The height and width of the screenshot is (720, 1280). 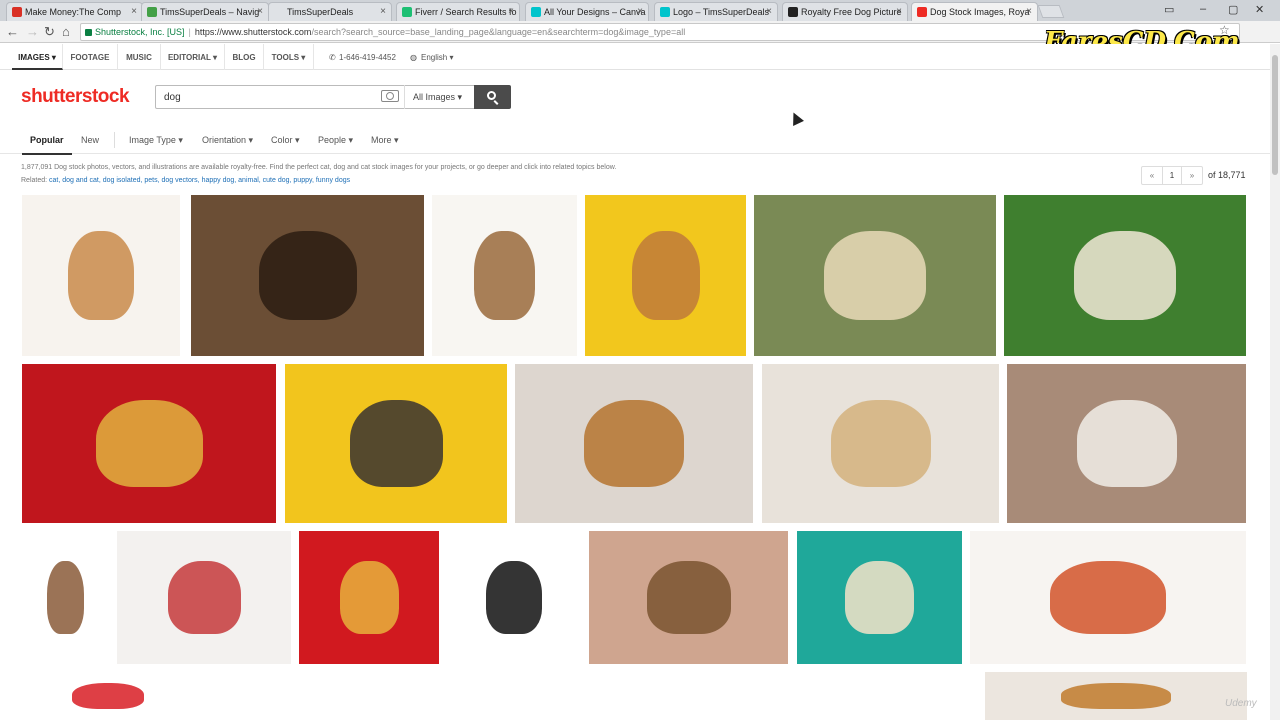 I want to click on image-tile-golden-dog-partial, so click(x=1116, y=696).